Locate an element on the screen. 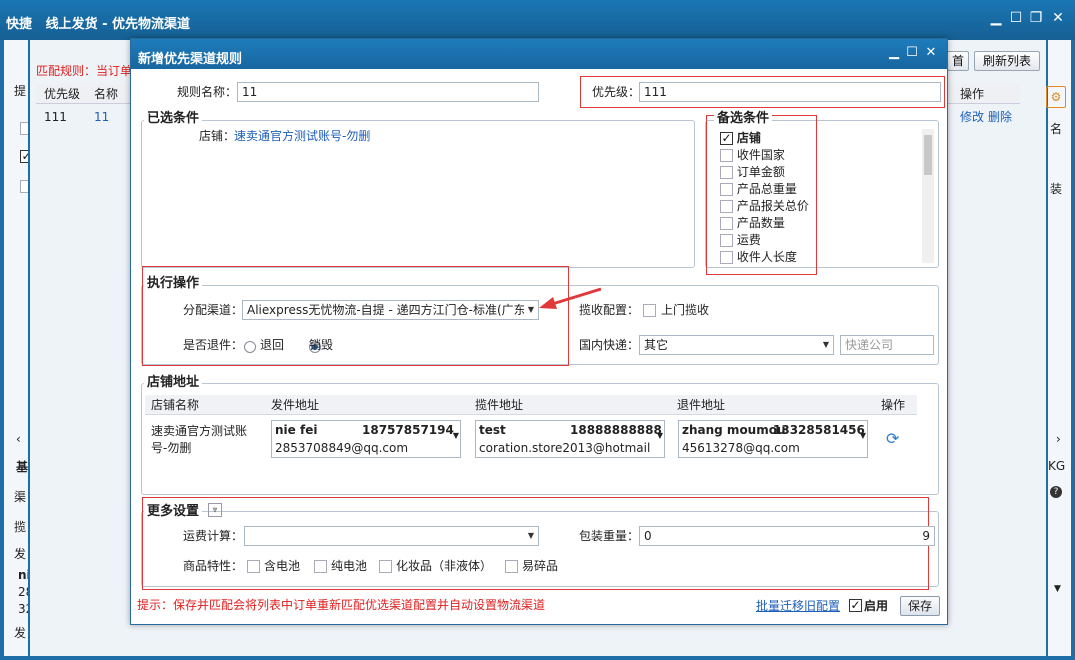 The width and height of the screenshot is (1075, 660). pickup-checkbox is located at coordinates (649, 310).